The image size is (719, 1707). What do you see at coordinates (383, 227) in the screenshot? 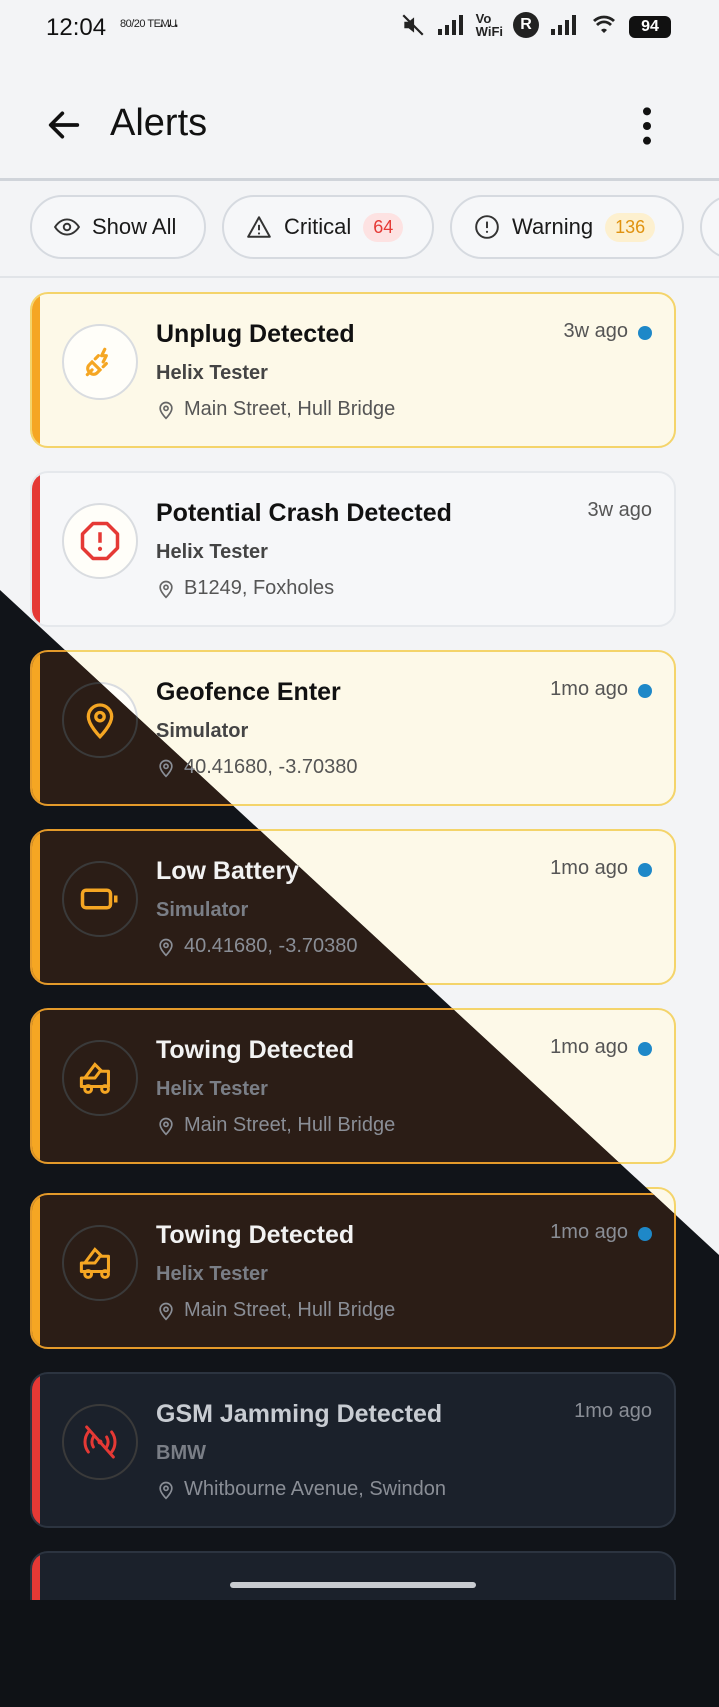
I see `critical-count-badge: 64` at bounding box center [383, 227].